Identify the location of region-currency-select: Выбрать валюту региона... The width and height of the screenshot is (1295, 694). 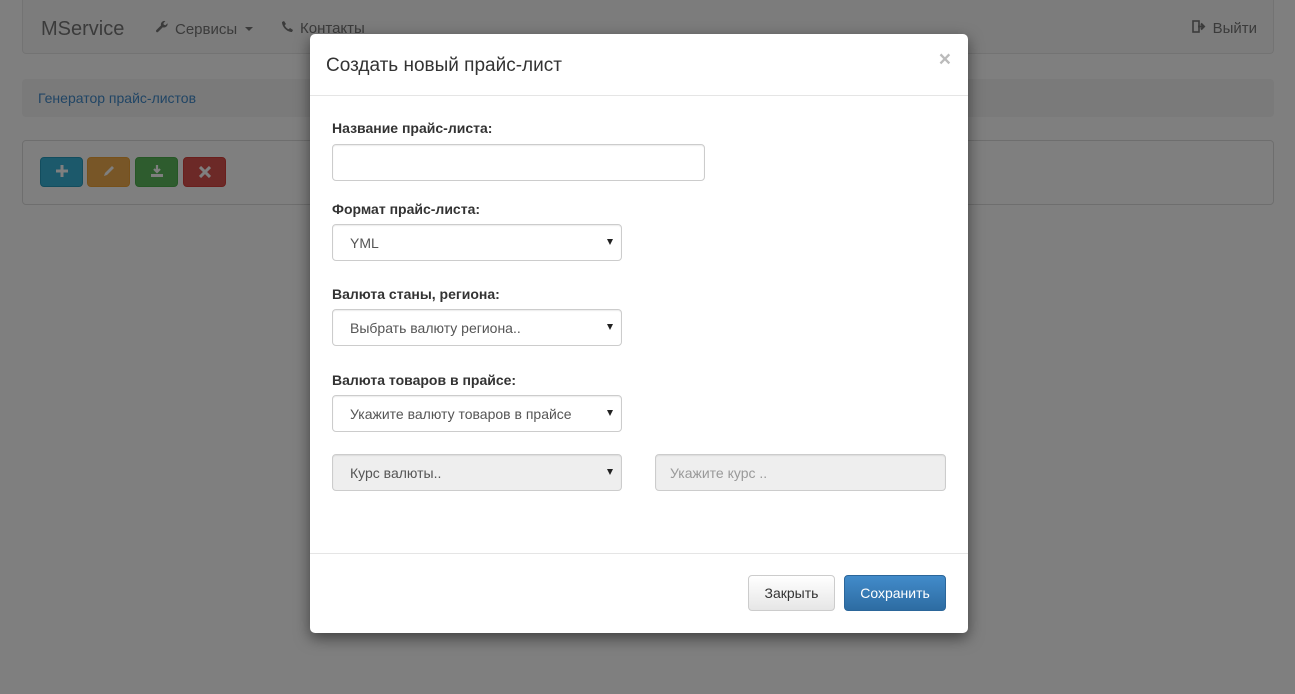
(477, 327).